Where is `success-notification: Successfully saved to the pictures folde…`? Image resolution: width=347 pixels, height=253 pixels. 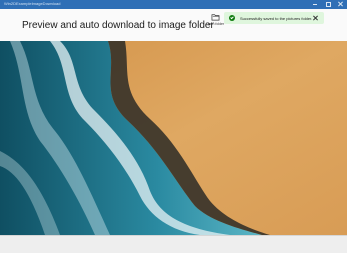 success-notification: Successfully saved to the pictures folde… is located at coordinates (274, 18).